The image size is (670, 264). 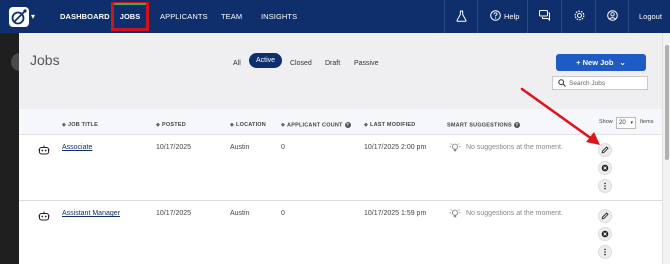 What do you see at coordinates (393, 125) in the screenshot?
I see `col-last-modified-label: LAST MODIFIED` at bounding box center [393, 125].